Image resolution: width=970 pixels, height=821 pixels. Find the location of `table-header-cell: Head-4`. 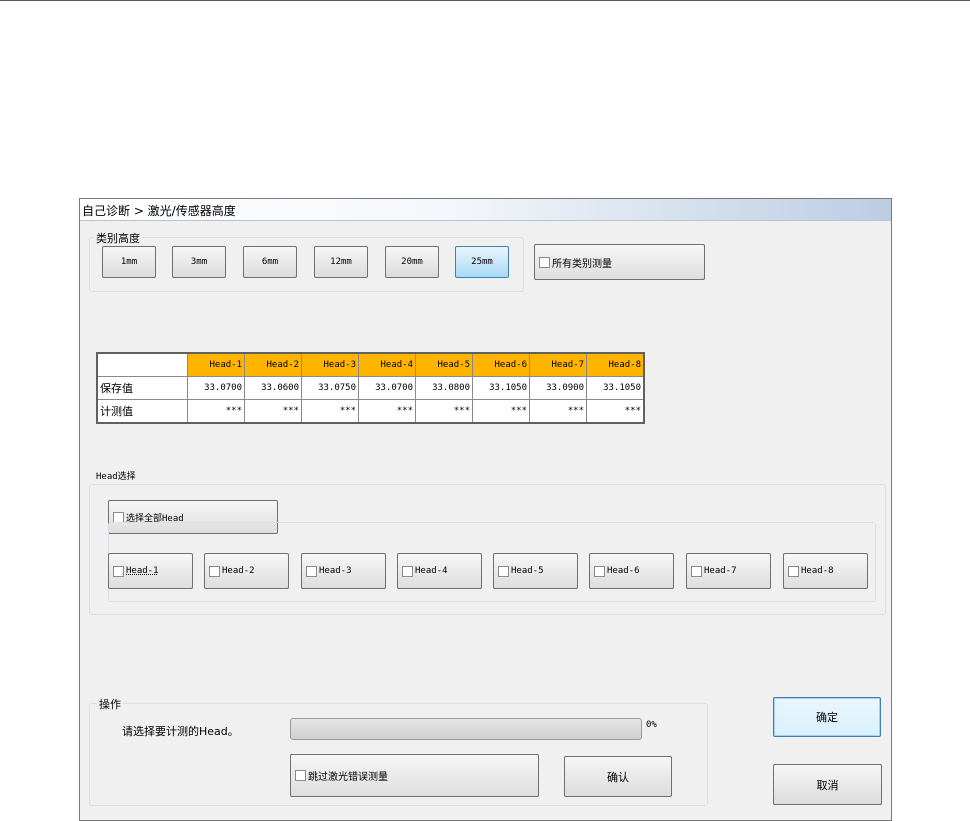

table-header-cell: Head-4 is located at coordinates (387, 364).